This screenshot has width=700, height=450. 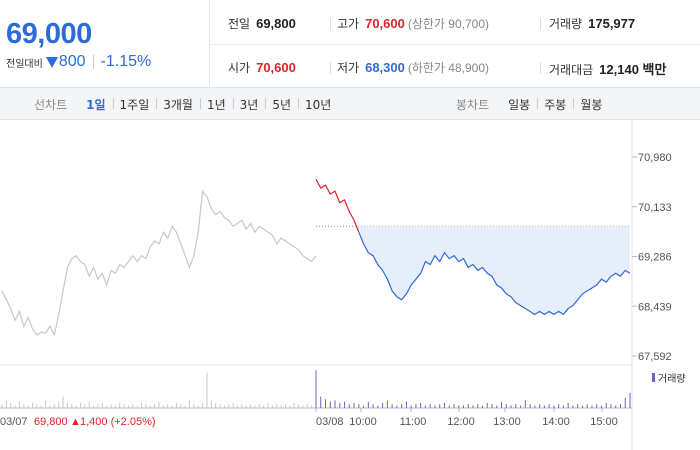 What do you see at coordinates (556, 422) in the screenshot?
I see `x-tick-label: 14:00` at bounding box center [556, 422].